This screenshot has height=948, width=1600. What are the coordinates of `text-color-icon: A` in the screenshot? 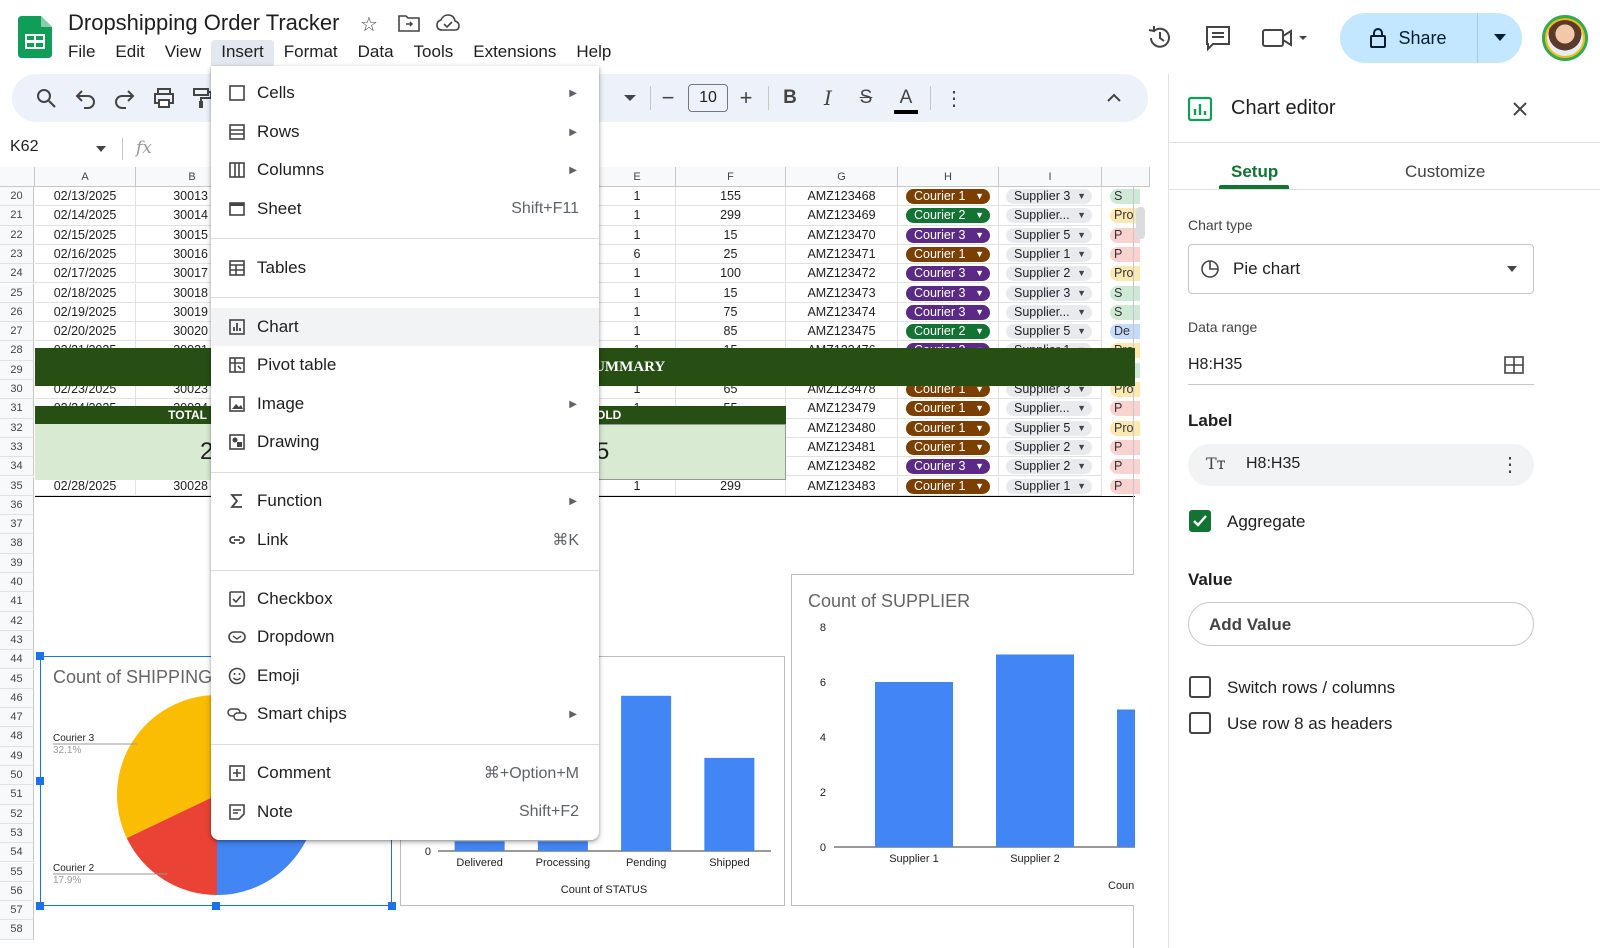 It's located at (906, 100).